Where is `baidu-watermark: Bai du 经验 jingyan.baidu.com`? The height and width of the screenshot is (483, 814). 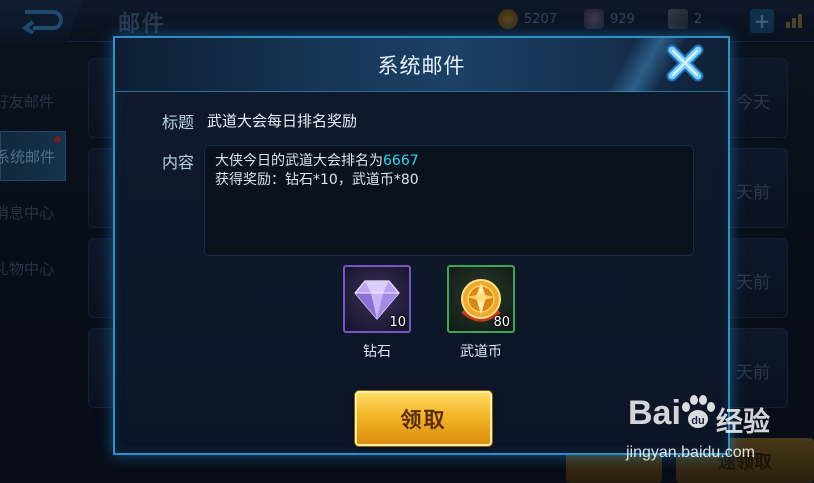
baidu-watermark: Bai du 经验 jingyan.baidu.com is located at coordinates (705, 433).